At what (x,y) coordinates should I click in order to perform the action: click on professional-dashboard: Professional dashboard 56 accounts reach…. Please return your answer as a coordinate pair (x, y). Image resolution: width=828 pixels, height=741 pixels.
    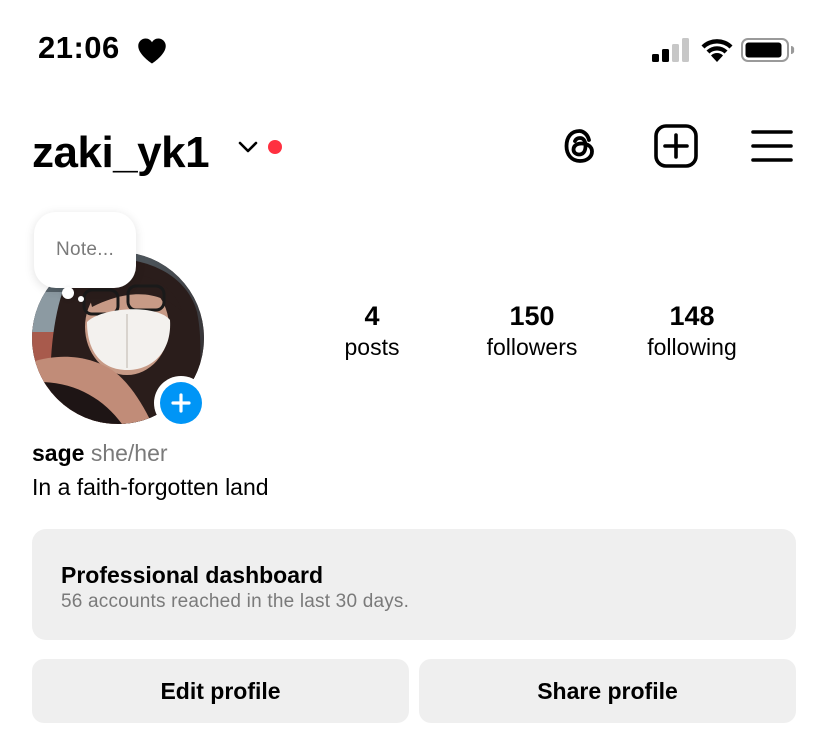
    Looking at the image, I should click on (414, 584).